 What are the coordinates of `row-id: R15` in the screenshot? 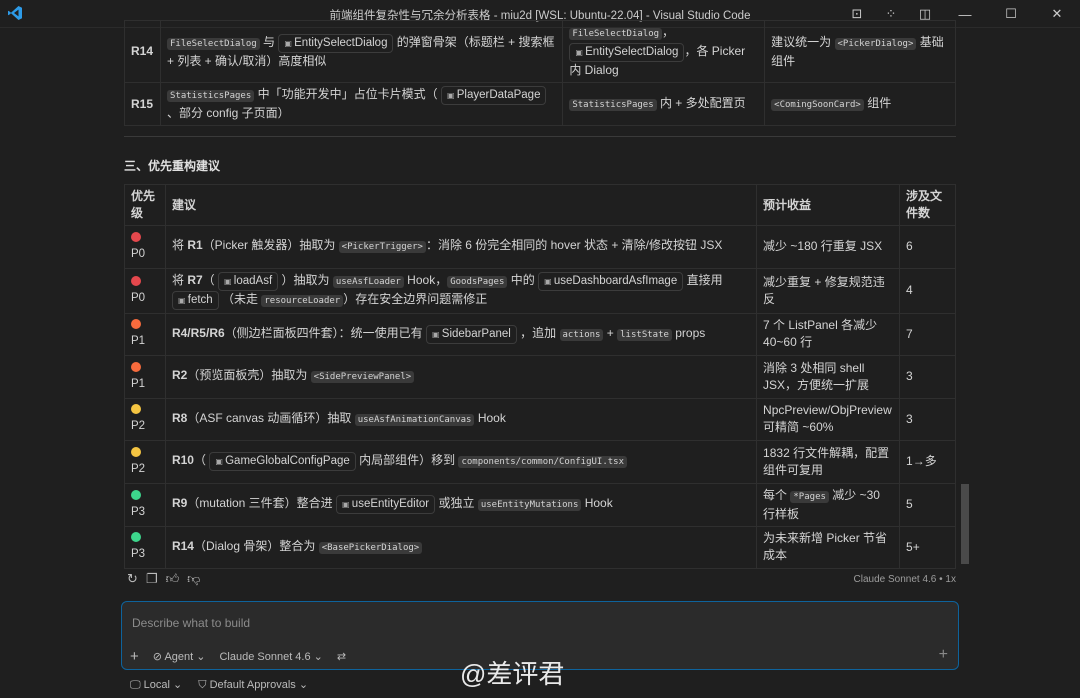 It's located at (142, 104).